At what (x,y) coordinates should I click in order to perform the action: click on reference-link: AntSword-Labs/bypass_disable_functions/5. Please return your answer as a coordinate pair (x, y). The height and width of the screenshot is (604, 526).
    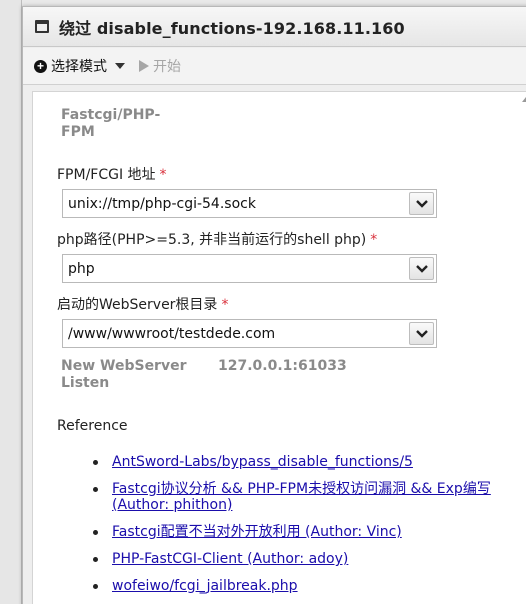
    Looking at the image, I should click on (262, 462).